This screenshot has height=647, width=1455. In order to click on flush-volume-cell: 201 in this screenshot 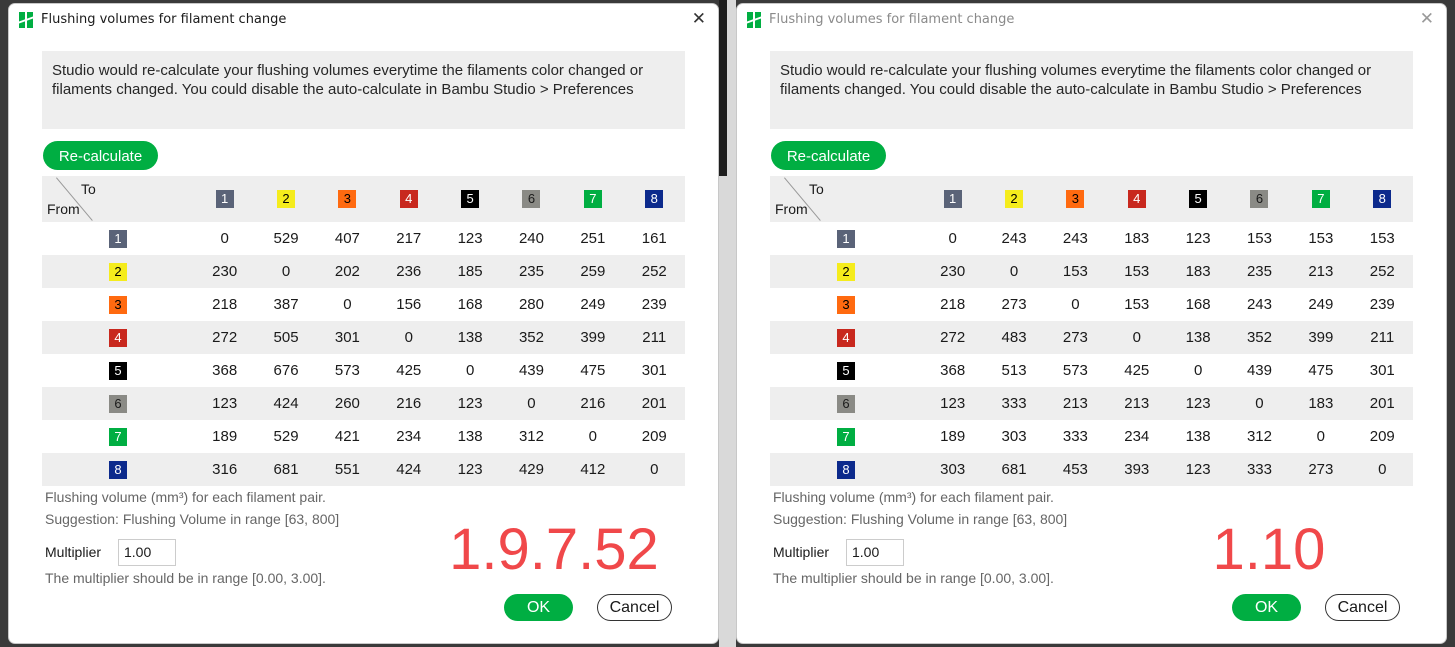, I will do `click(1382, 403)`.